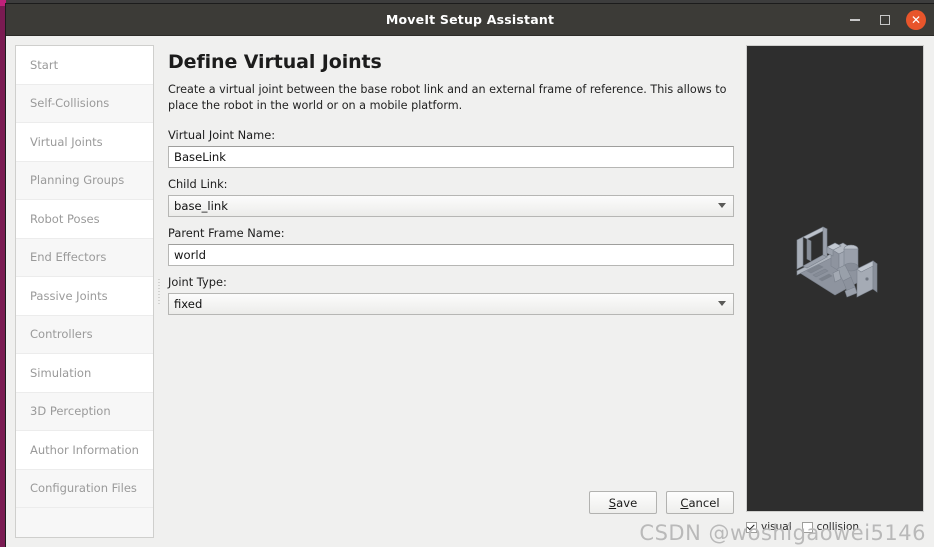 This screenshot has height=547, width=934. I want to click on sidebar-item-label: 3D Perception, so click(70, 411).